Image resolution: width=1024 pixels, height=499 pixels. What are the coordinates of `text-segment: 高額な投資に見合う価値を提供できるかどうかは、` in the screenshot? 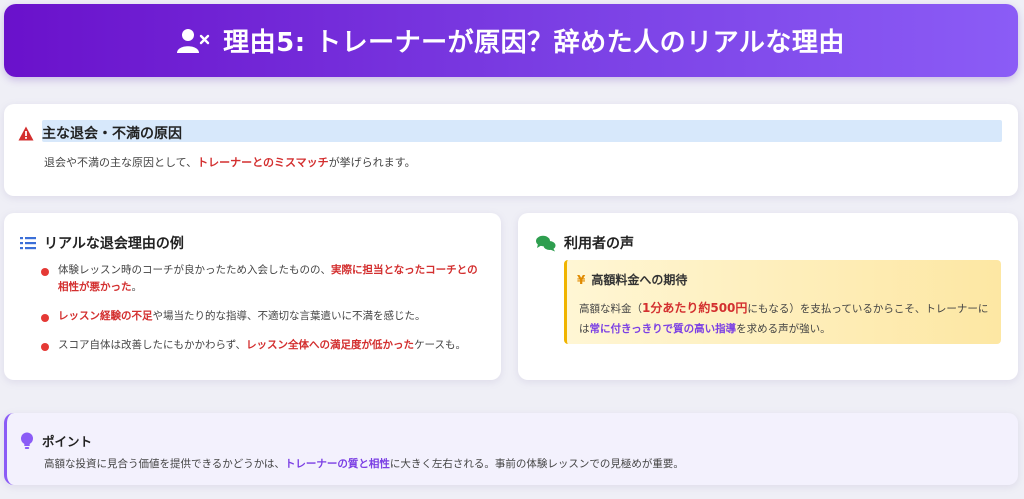 It's located at (164, 464).